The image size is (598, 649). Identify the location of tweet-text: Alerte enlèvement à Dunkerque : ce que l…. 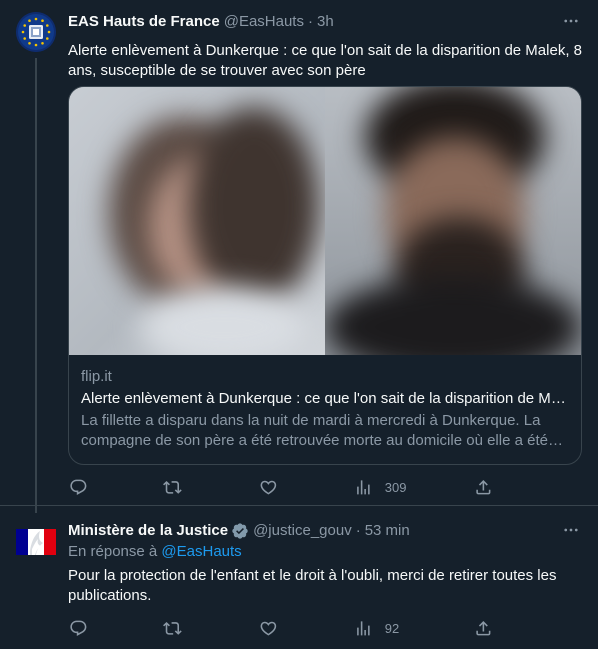
(325, 60).